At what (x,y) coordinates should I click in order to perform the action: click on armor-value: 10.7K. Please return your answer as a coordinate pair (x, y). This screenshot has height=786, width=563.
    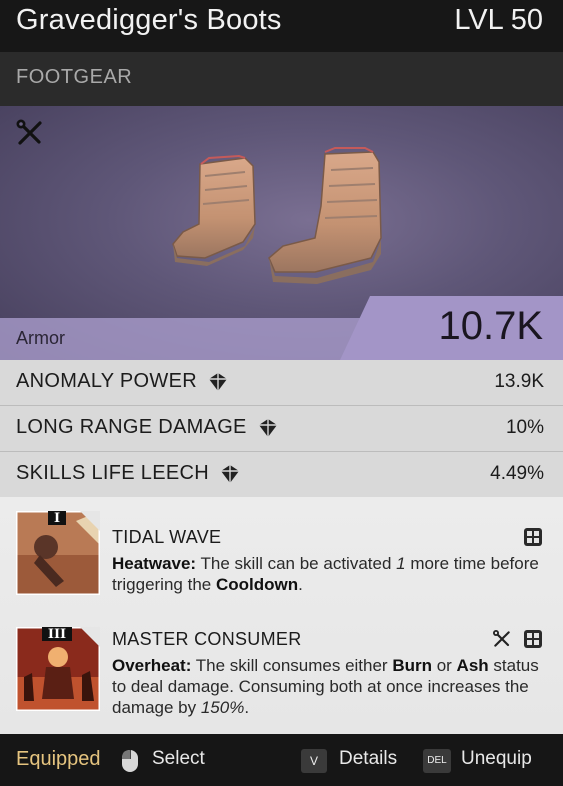
    Looking at the image, I should click on (490, 326).